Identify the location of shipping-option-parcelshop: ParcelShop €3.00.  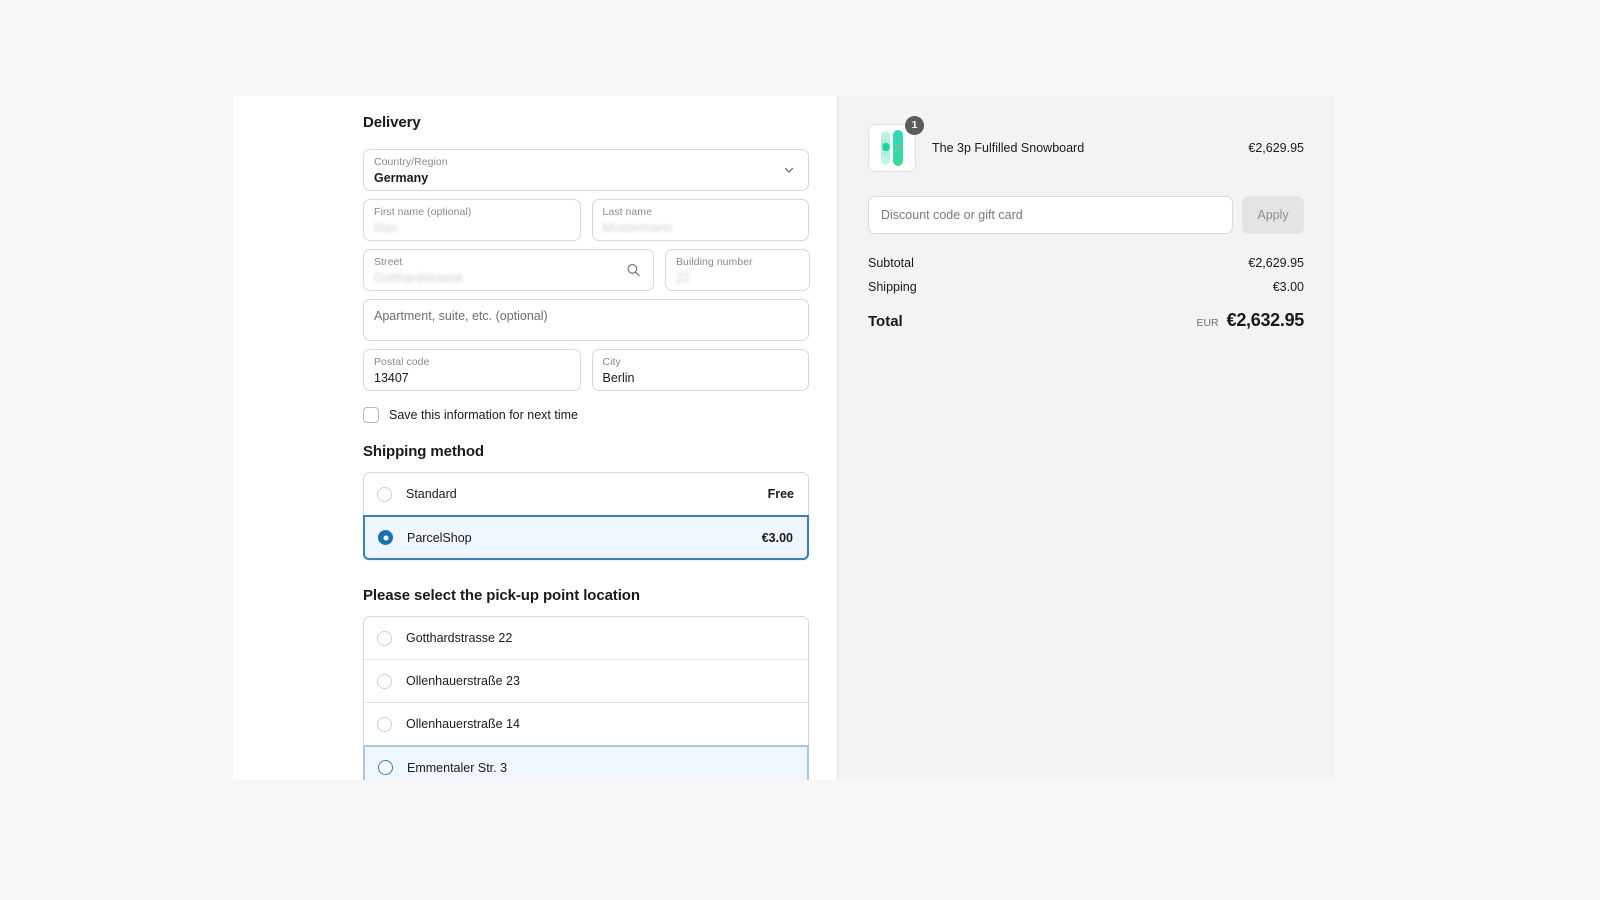
(586, 537).